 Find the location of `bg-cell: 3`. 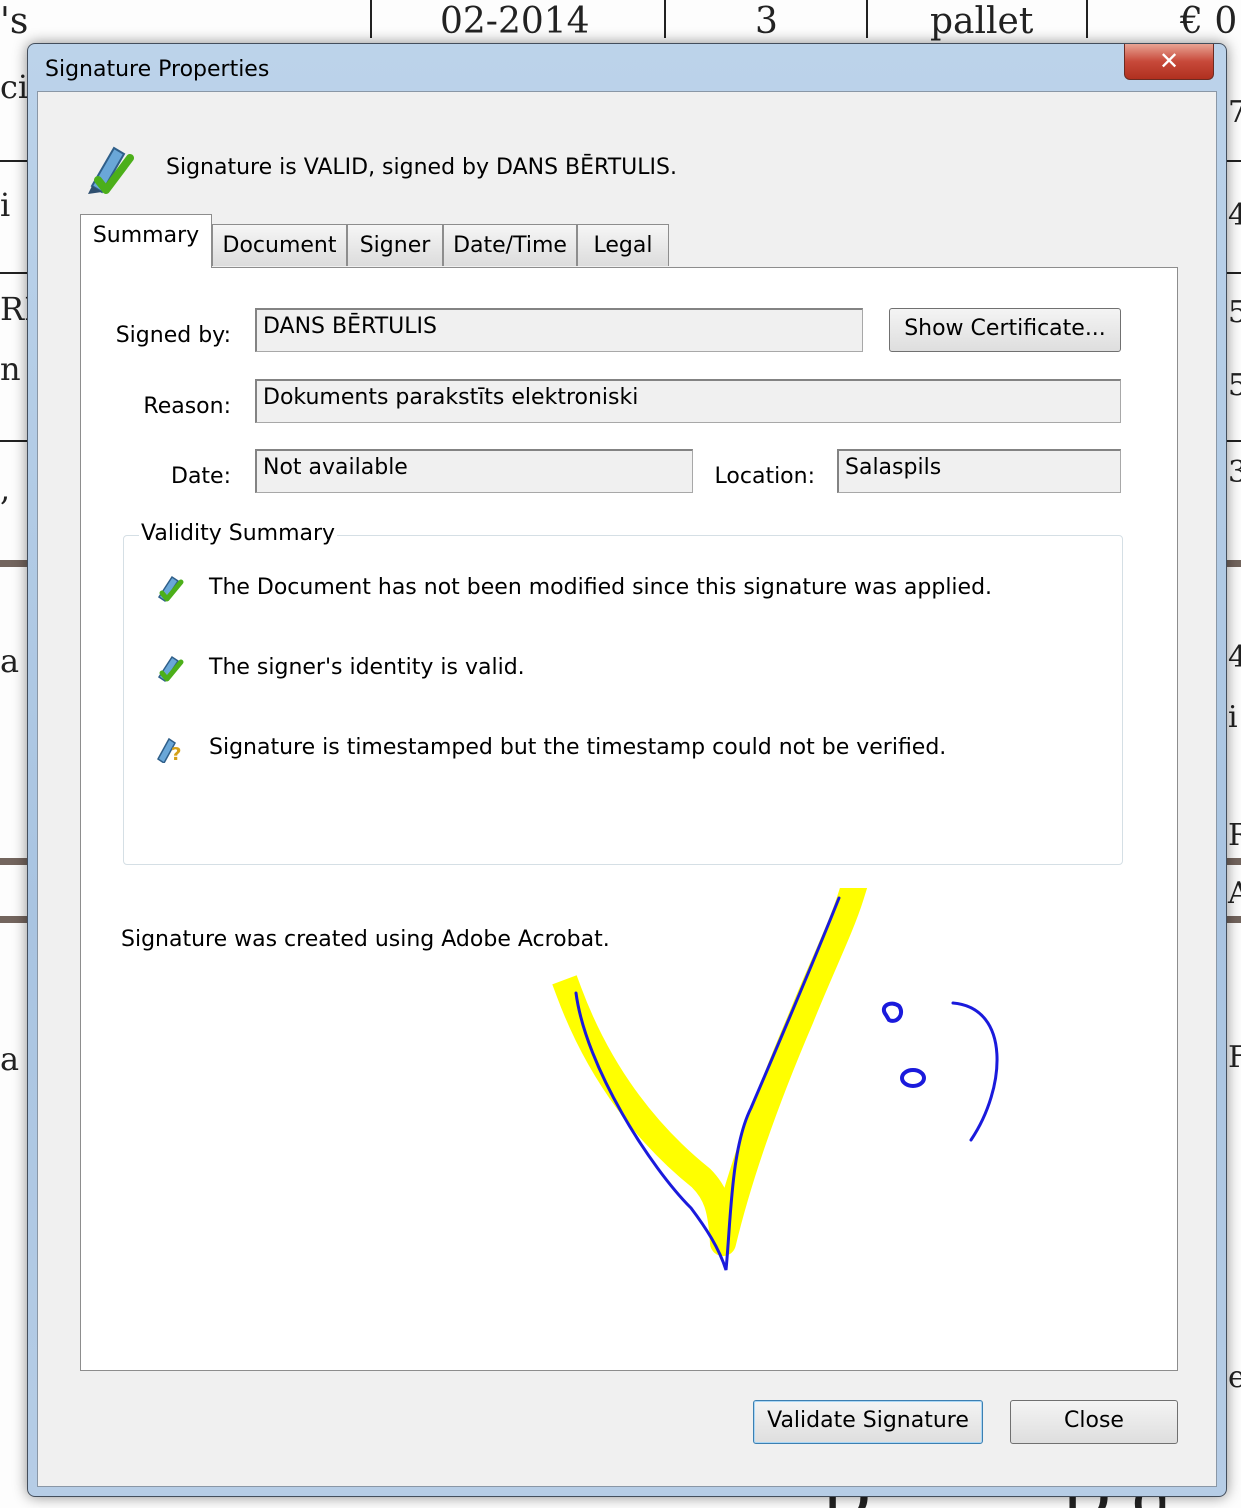

bg-cell: 3 is located at coordinates (766, 21).